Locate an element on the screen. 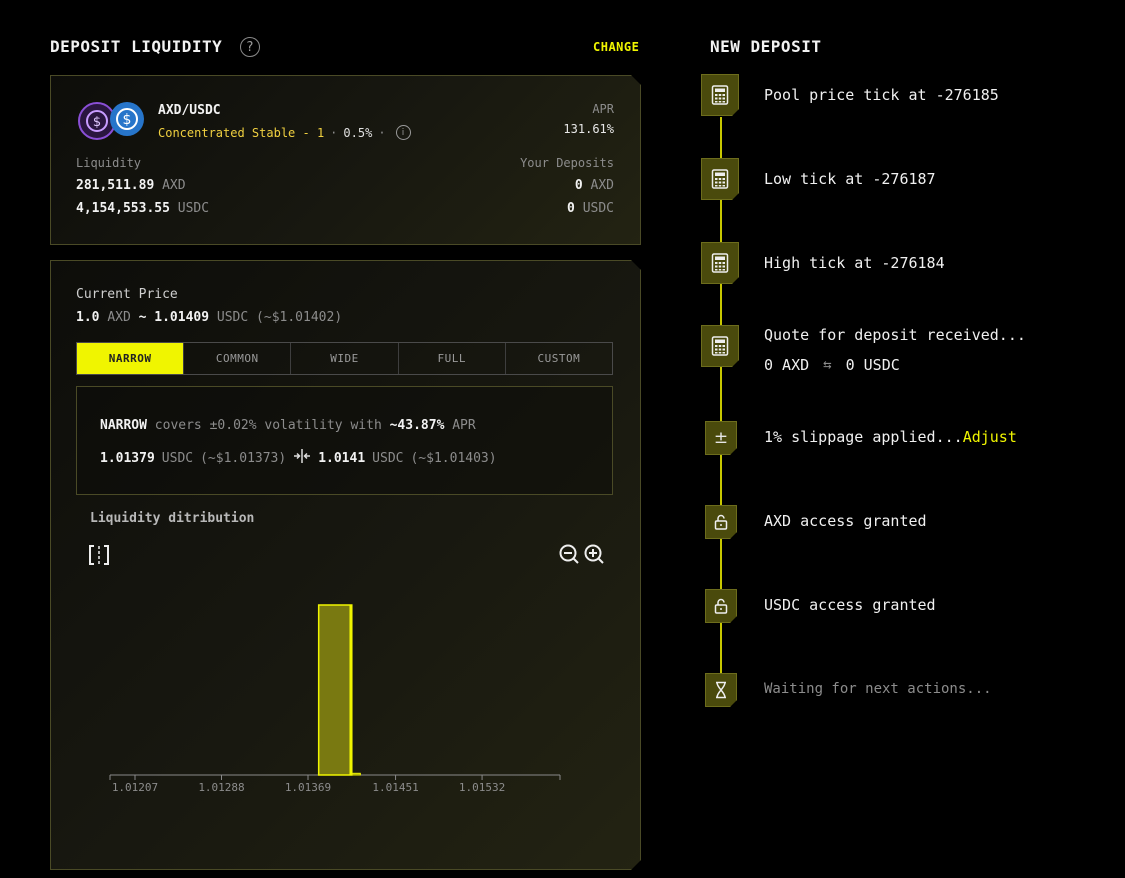  step-slippage: 1% slippage applied...Adjust is located at coordinates (890, 437).